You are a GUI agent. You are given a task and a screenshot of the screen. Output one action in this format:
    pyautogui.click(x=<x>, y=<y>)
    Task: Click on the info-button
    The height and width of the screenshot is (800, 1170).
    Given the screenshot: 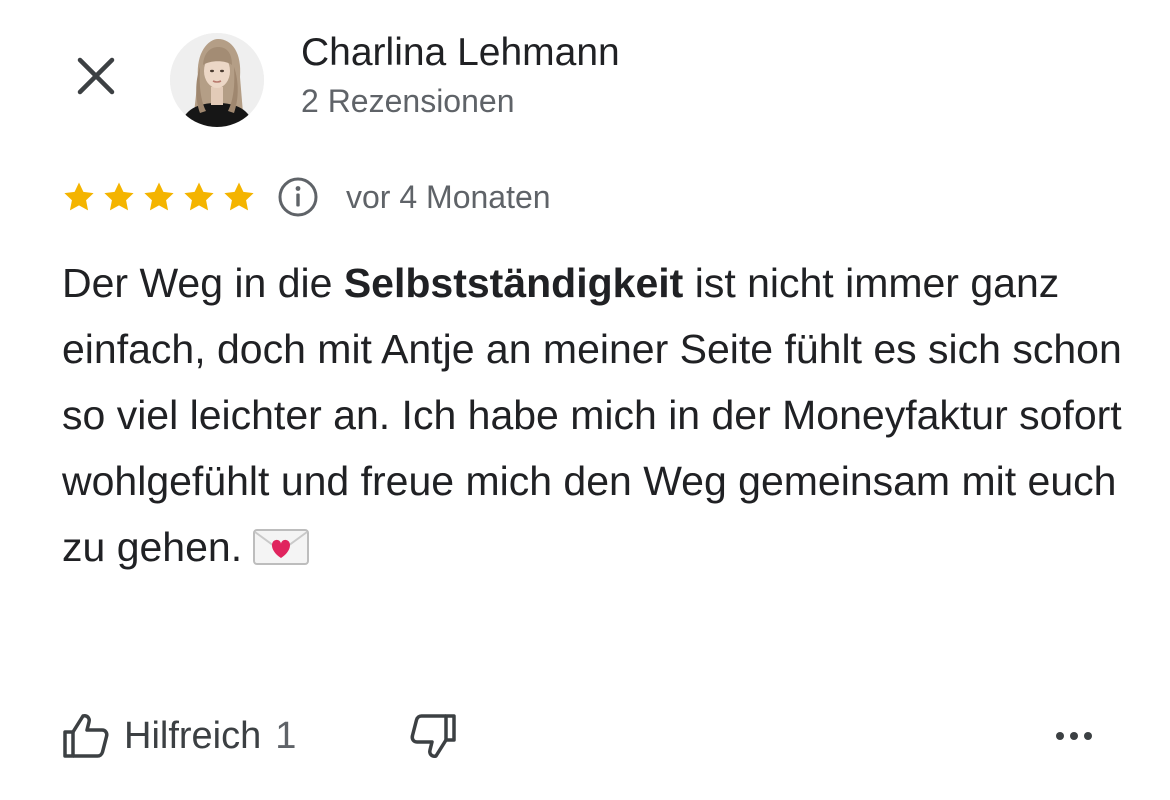 What is the action you would take?
    pyautogui.click(x=298, y=197)
    